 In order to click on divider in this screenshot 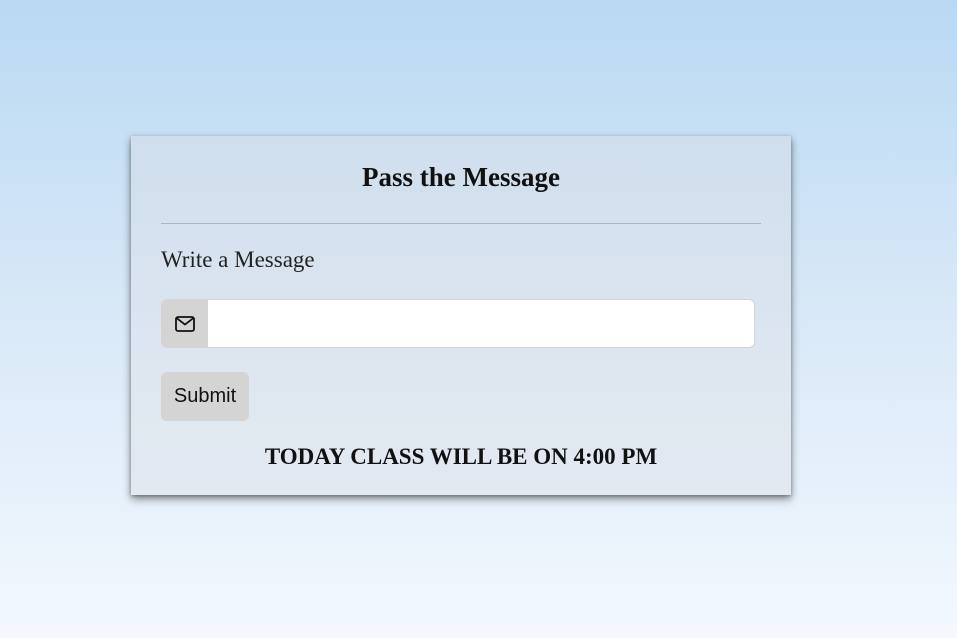, I will do `click(461, 223)`.